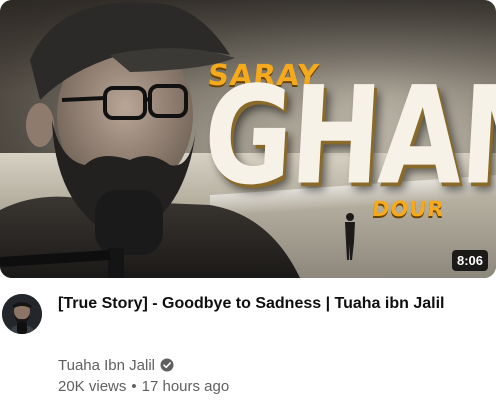 This screenshot has width=496, height=403. What do you see at coordinates (92, 386) in the screenshot?
I see `view-count: 20K views` at bounding box center [92, 386].